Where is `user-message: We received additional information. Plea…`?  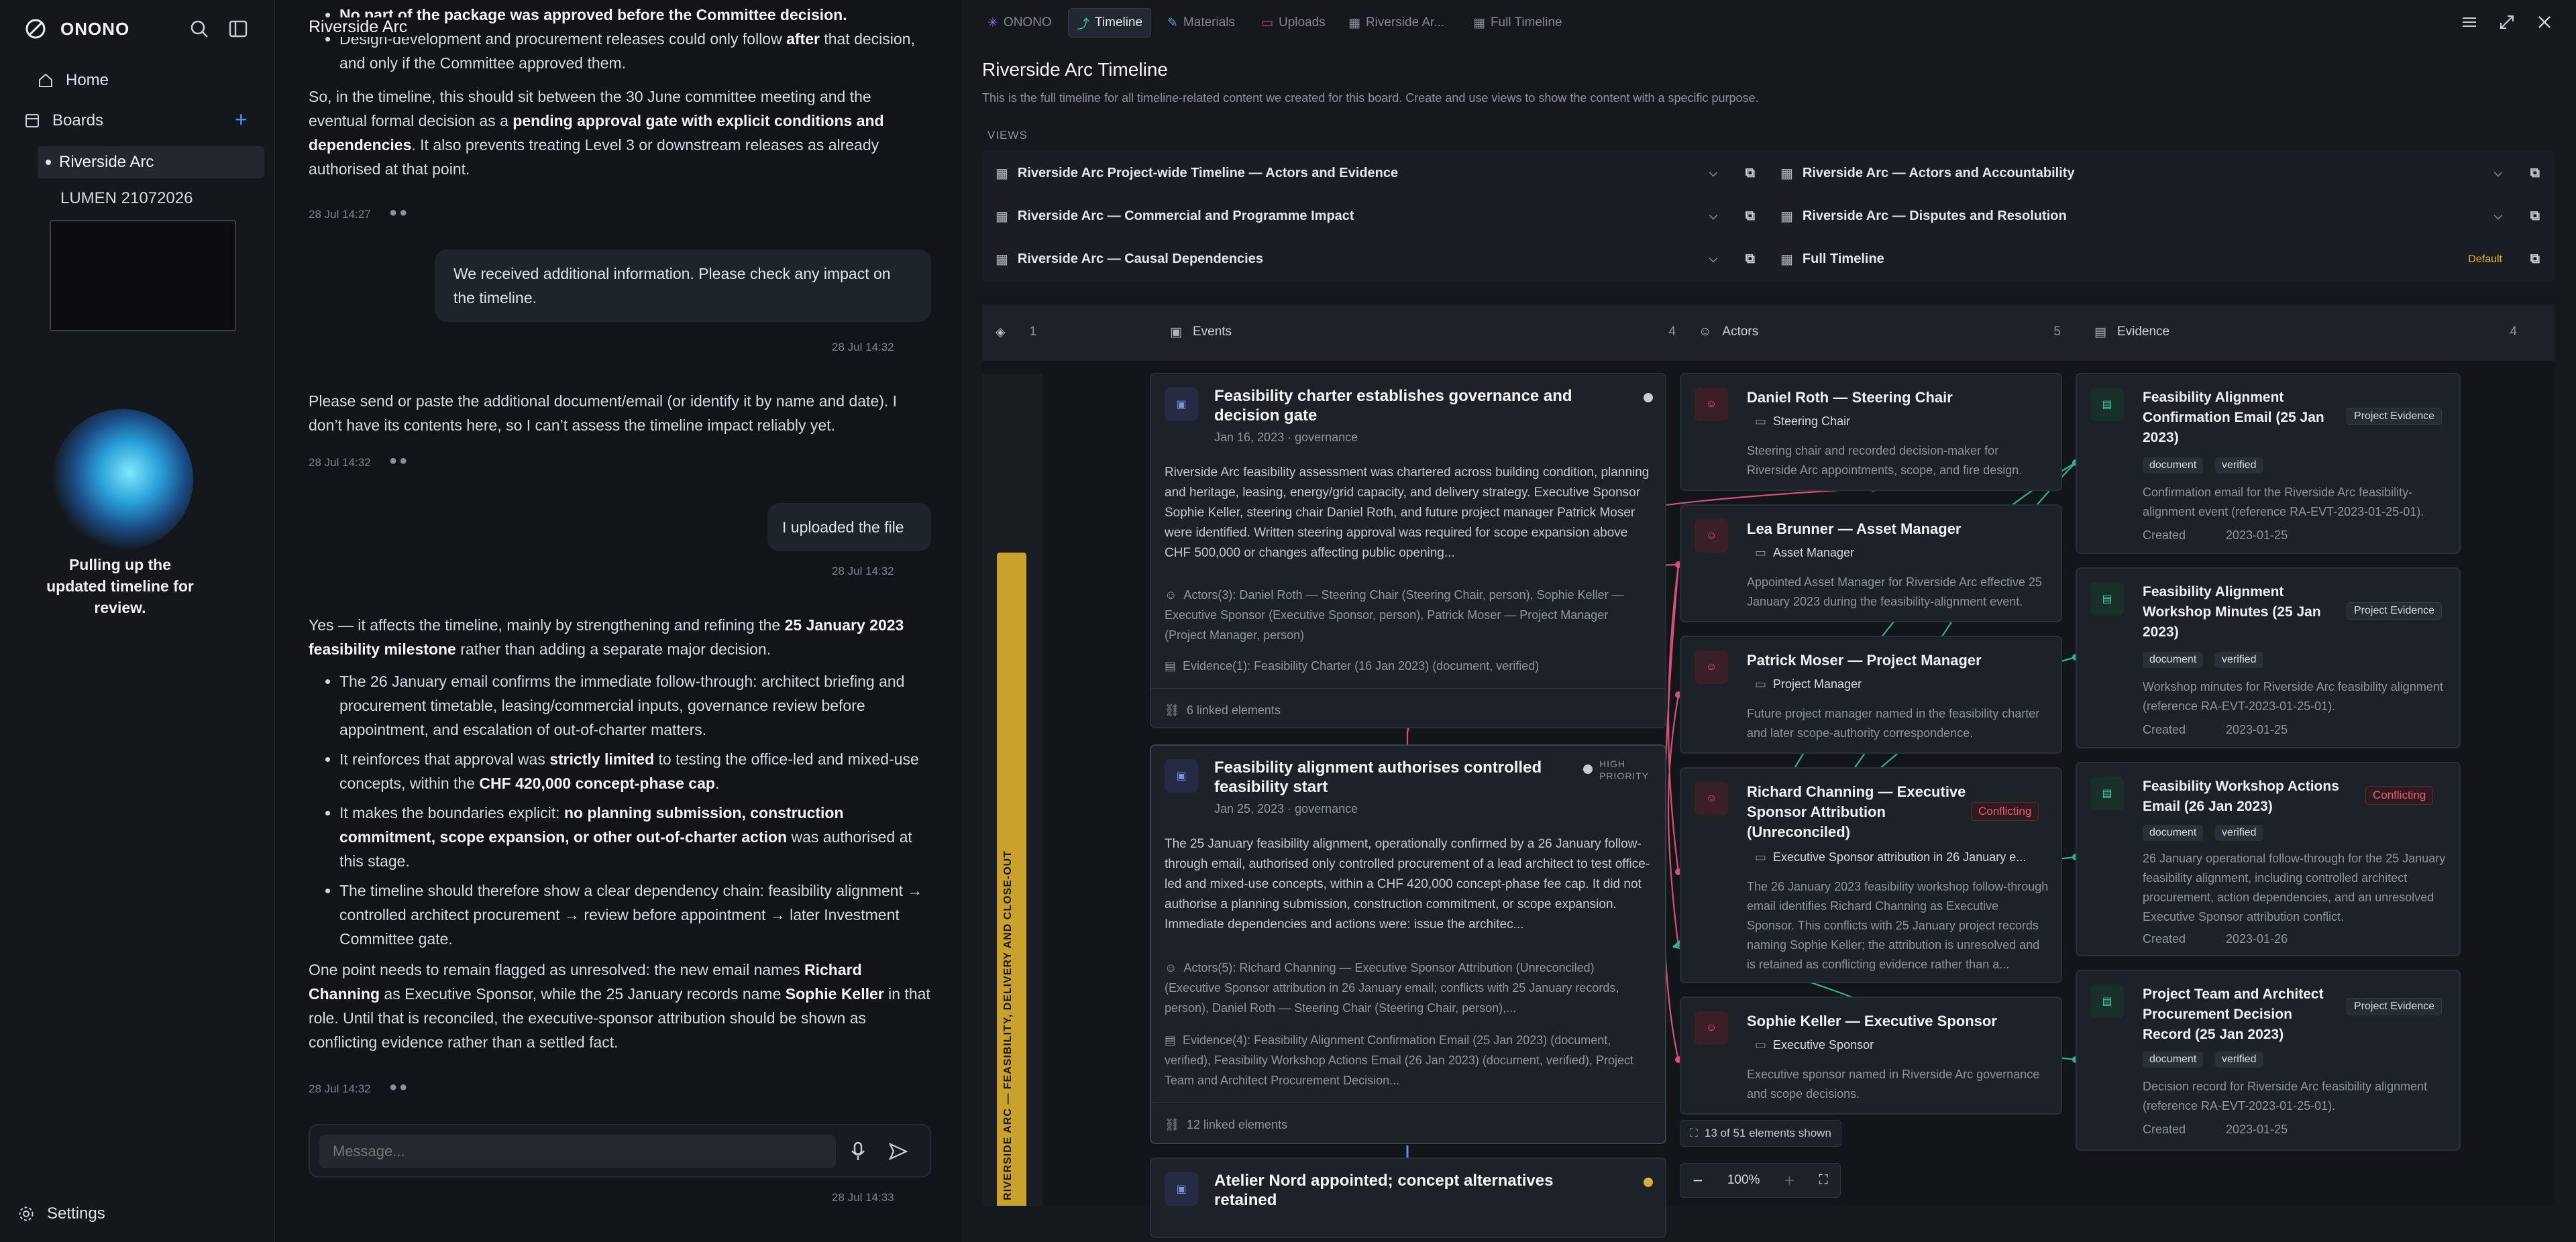 user-message: We received additional information. Plea… is located at coordinates (683, 285).